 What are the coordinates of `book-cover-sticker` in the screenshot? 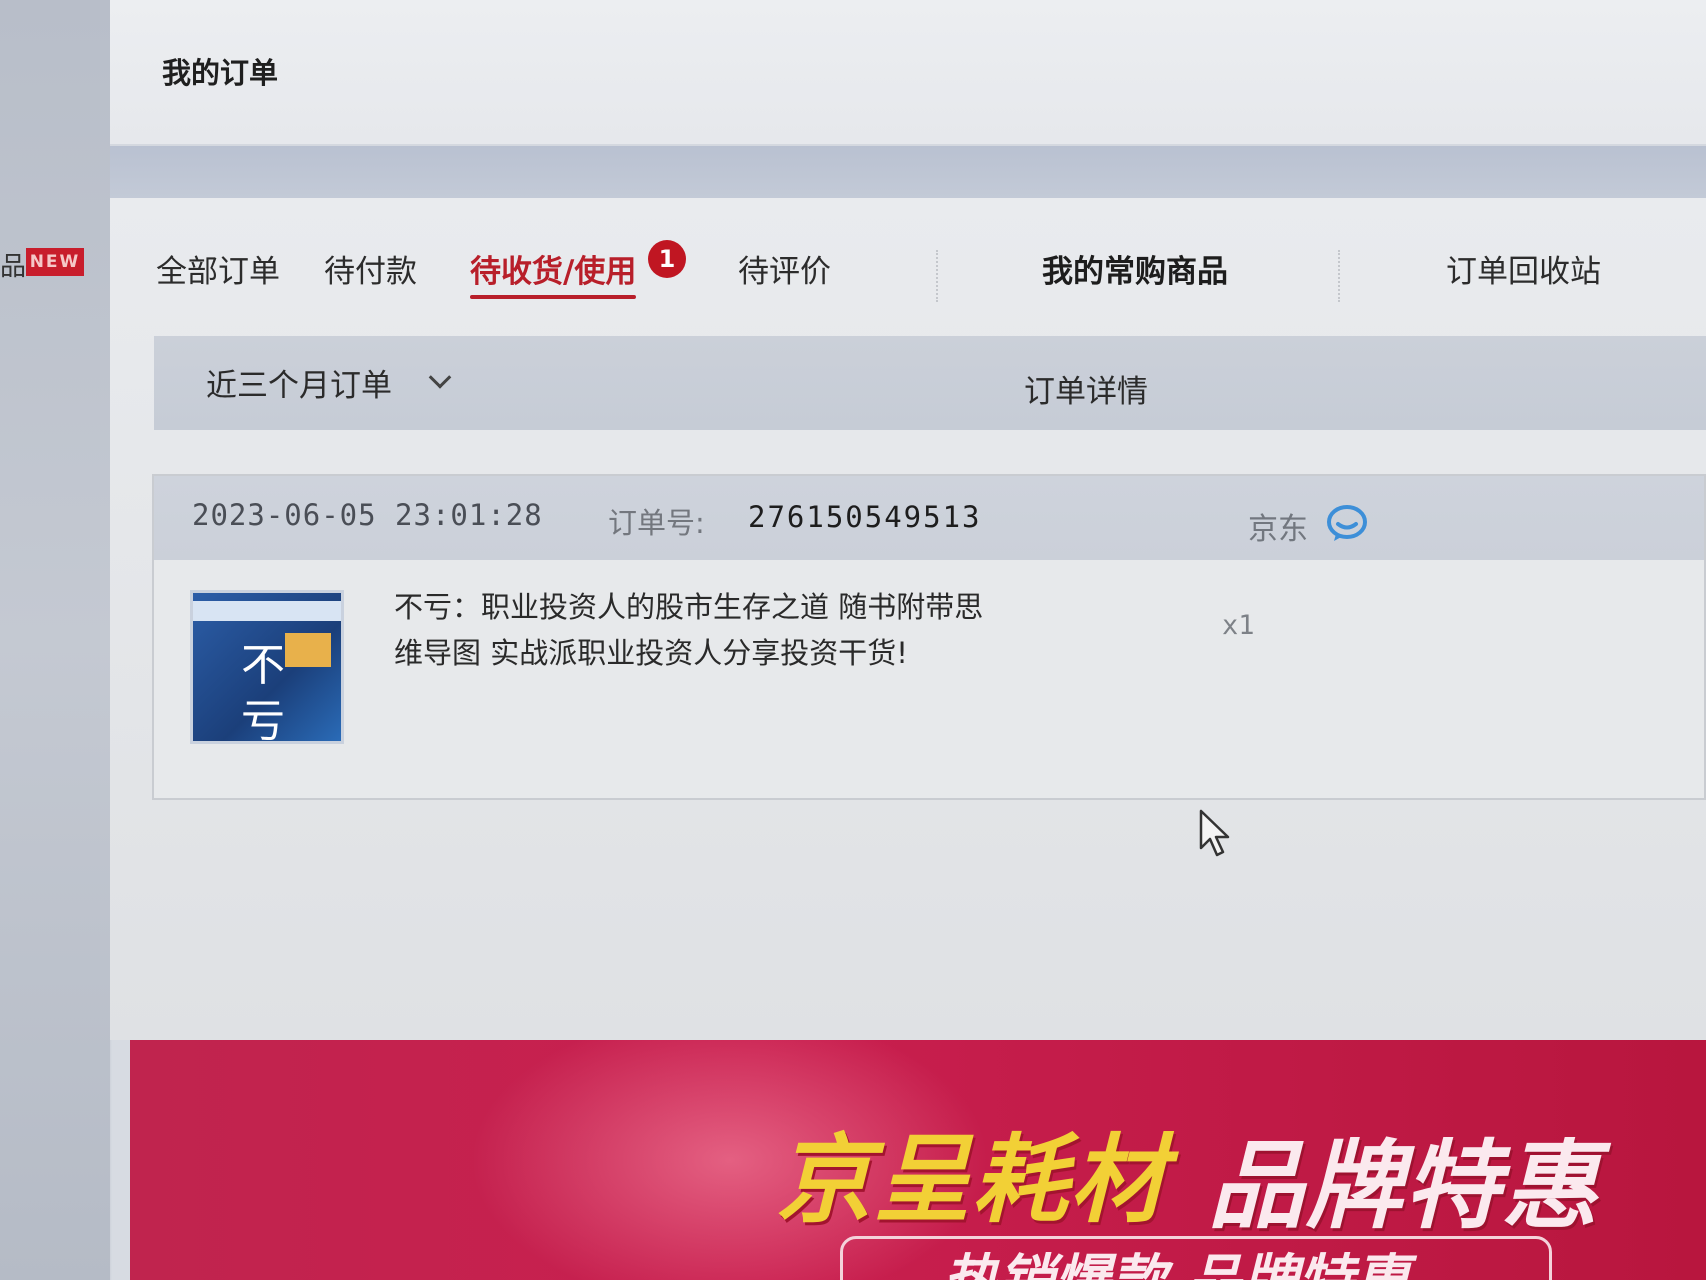 It's located at (308, 650).